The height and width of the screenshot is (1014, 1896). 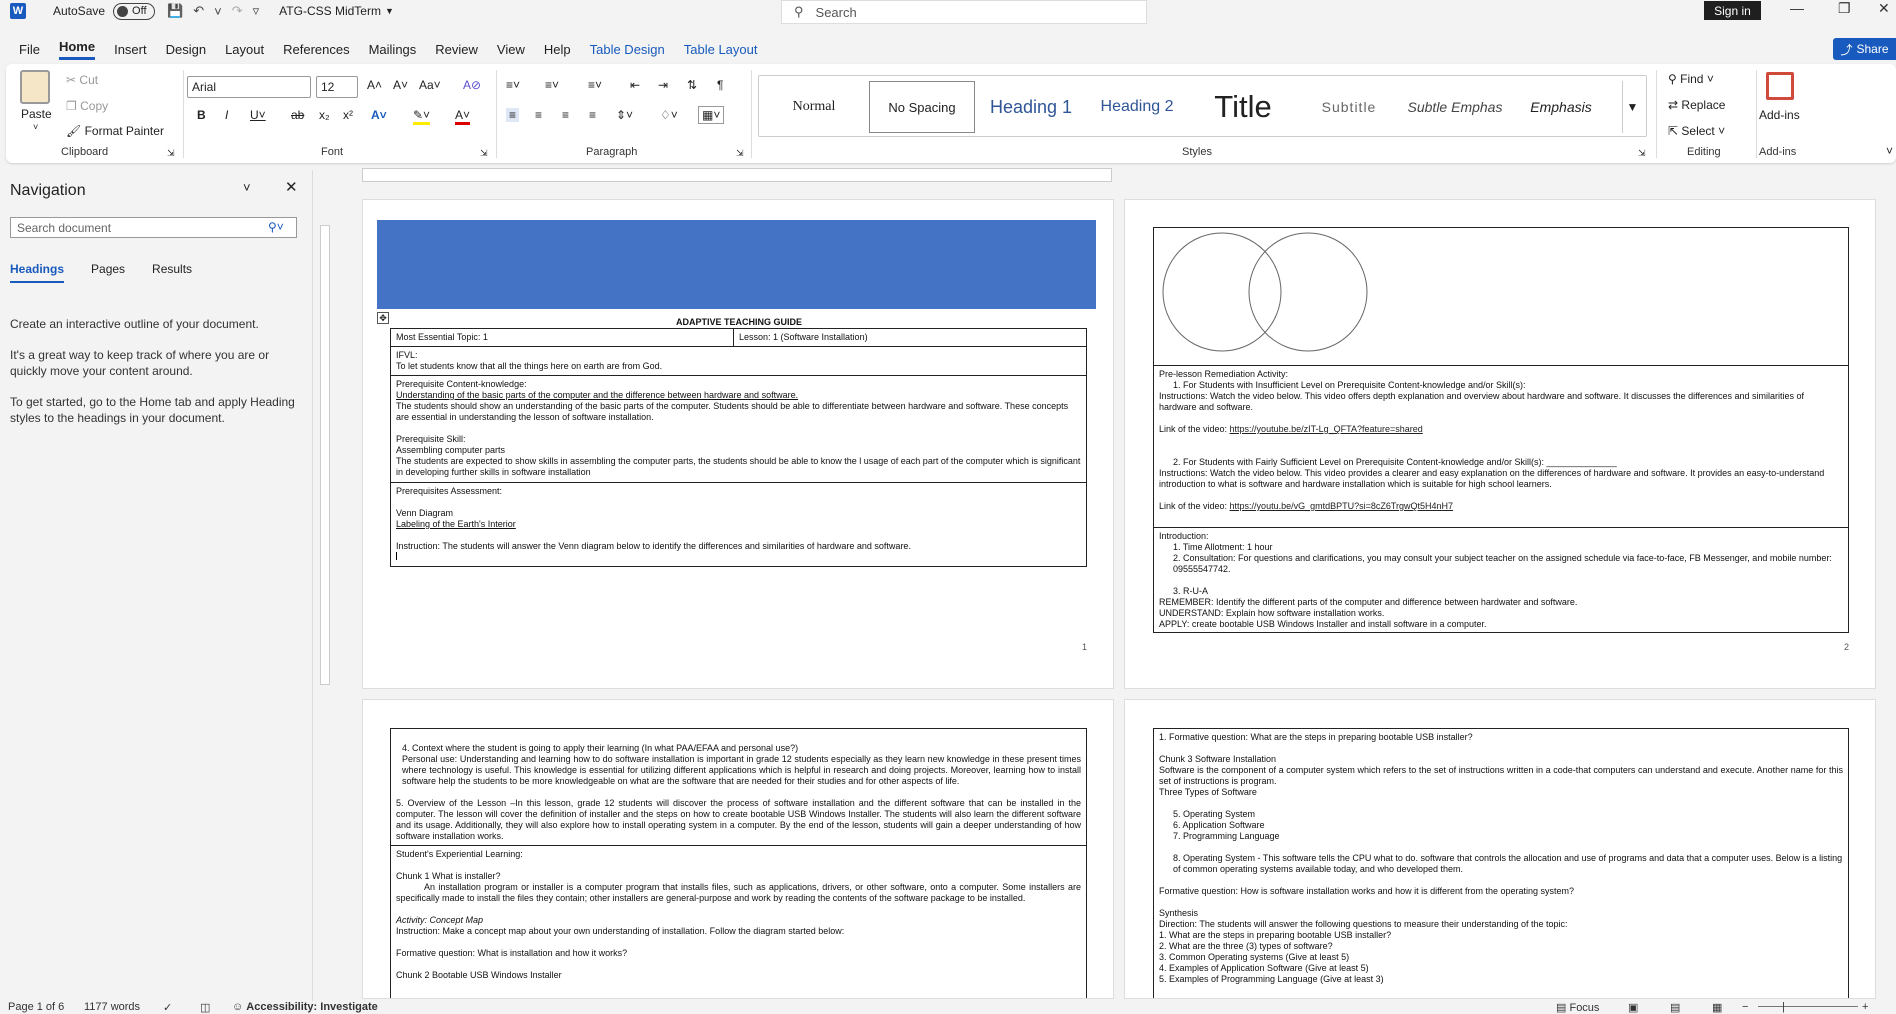 I want to click on copy-button: ❐ Copy, so click(x=87, y=106).